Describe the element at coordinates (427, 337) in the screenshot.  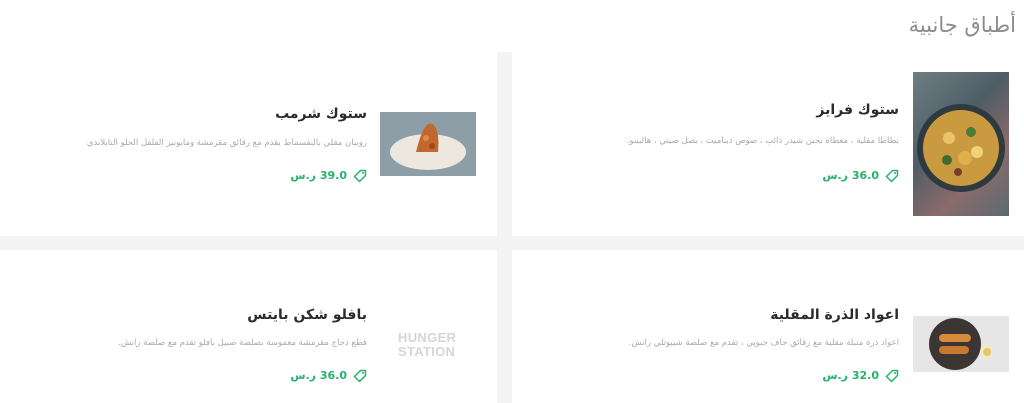
I see `watermark-line-1: HUNGER` at that location.